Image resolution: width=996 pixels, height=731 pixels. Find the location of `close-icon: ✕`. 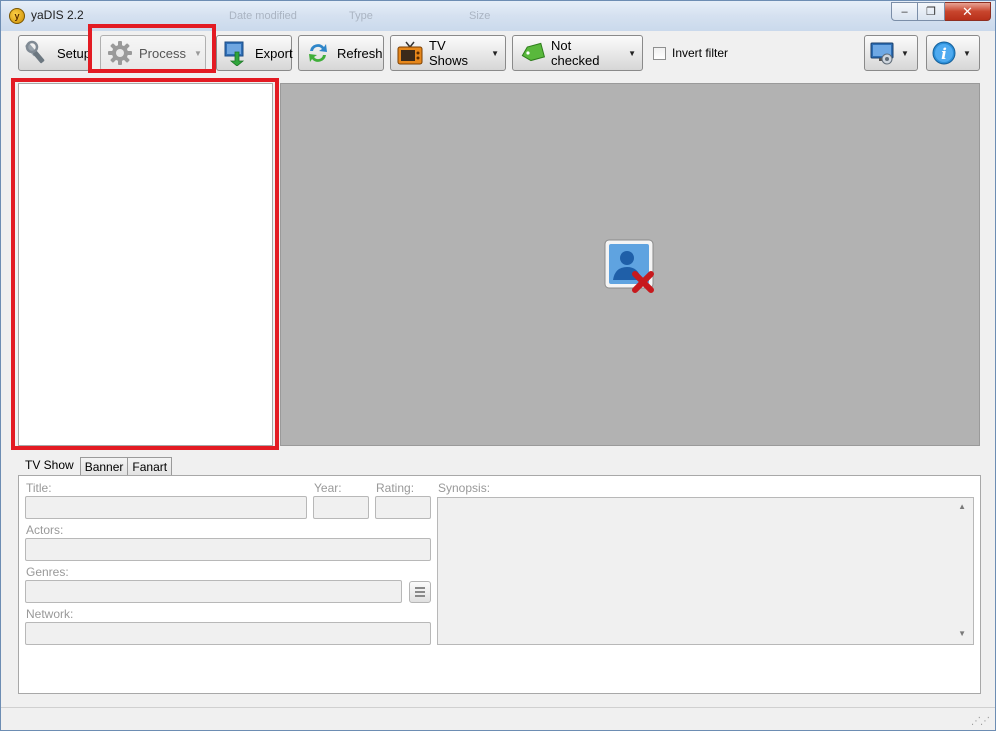

close-icon: ✕ is located at coordinates (967, 11).